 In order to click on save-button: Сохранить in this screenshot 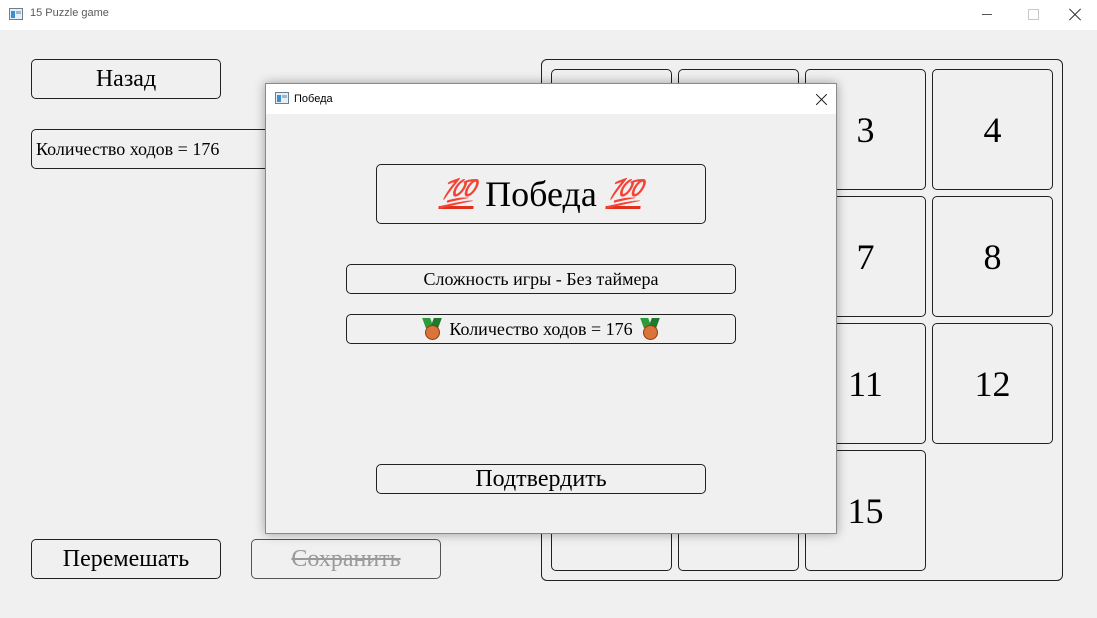, I will do `click(346, 559)`.